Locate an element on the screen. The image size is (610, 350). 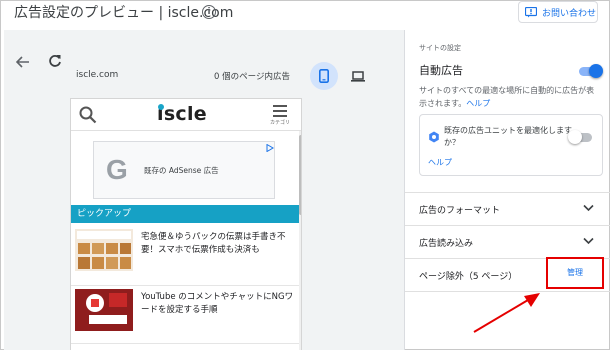
scrollbar-thumb is located at coordinates (300, 175).